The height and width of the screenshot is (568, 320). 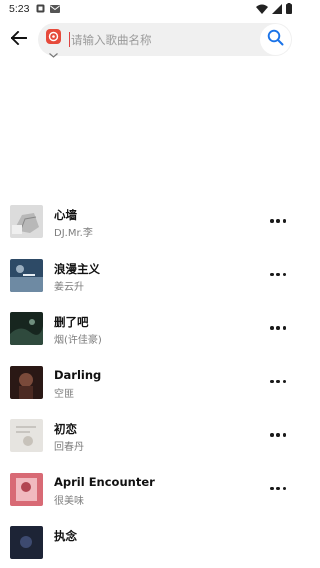 What do you see at coordinates (150, 541) in the screenshot?
I see `song-row: 执念` at bounding box center [150, 541].